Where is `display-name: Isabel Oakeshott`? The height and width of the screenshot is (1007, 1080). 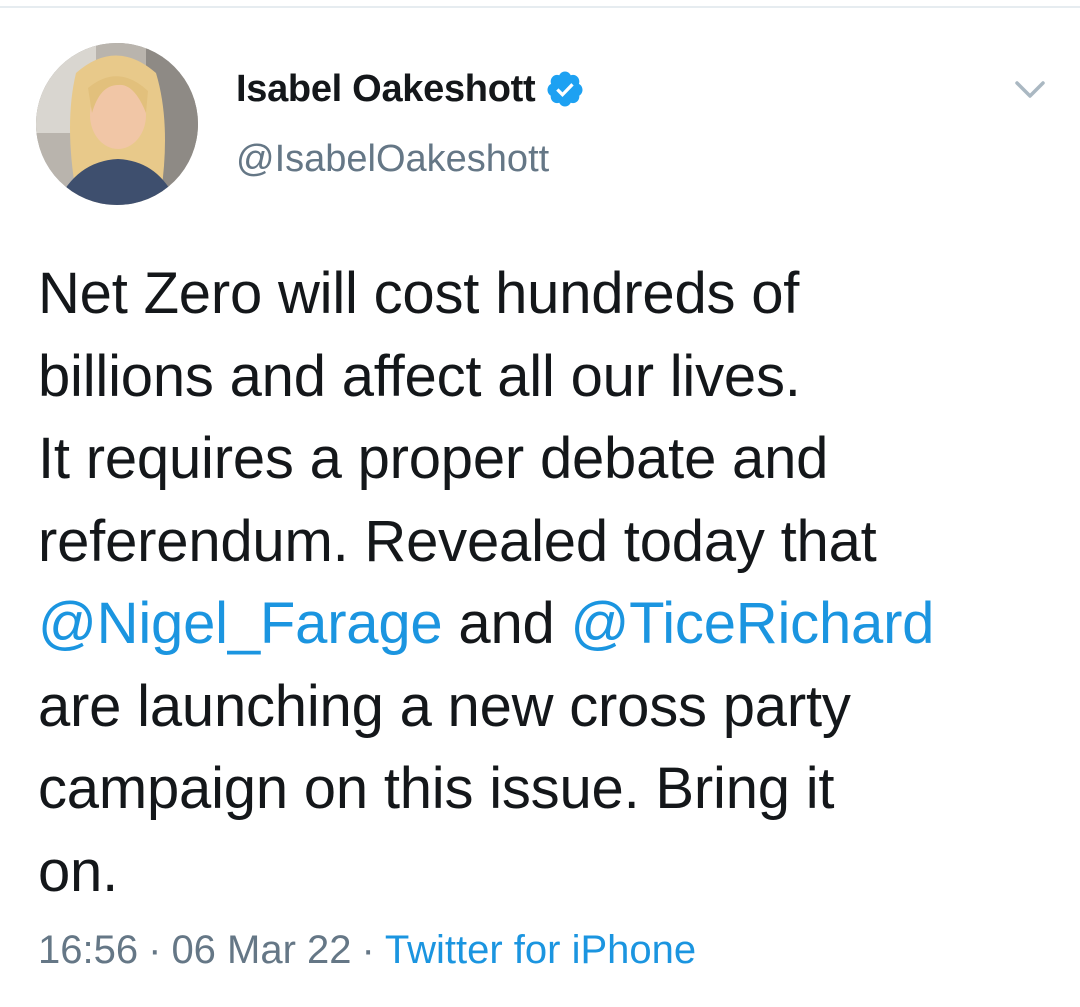
display-name: Isabel Oakeshott is located at coordinates (386, 89).